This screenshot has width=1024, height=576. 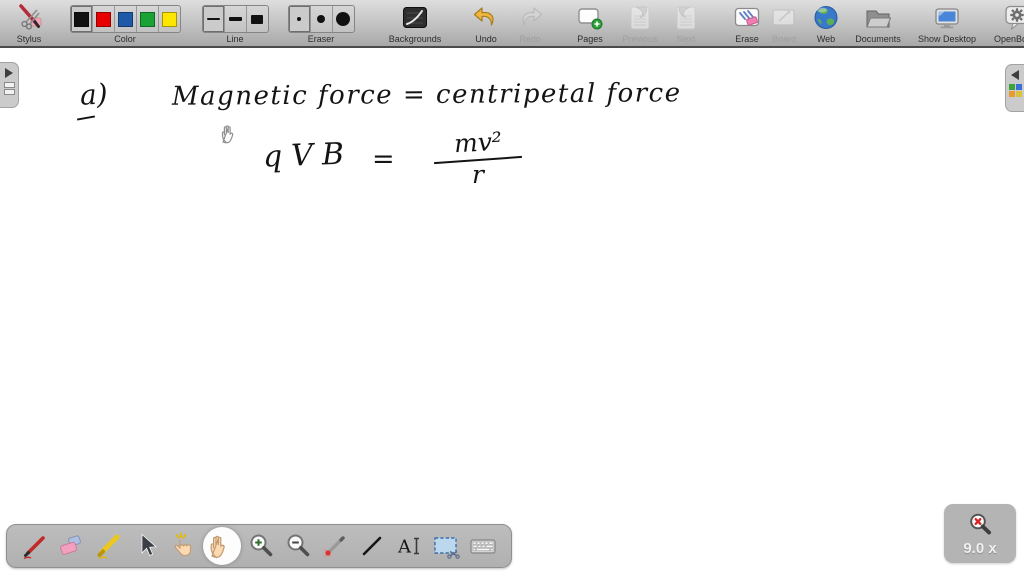 I want to click on selector-tool-button, so click(x=146, y=546).